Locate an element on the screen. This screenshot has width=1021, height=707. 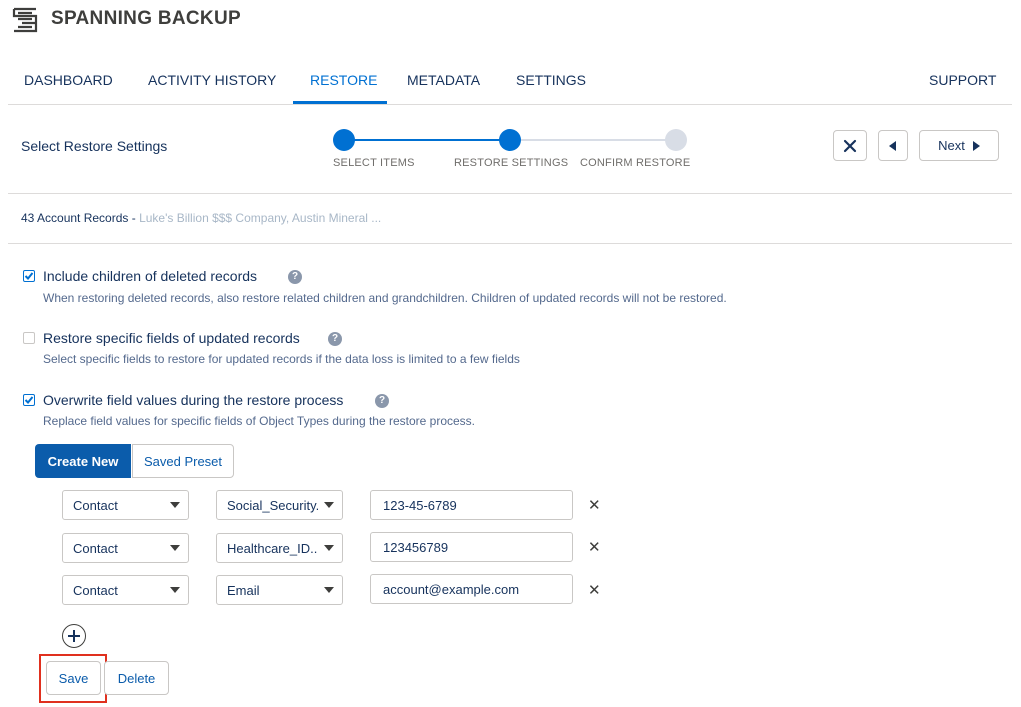
nav-support: SUPPORT is located at coordinates (962, 80).